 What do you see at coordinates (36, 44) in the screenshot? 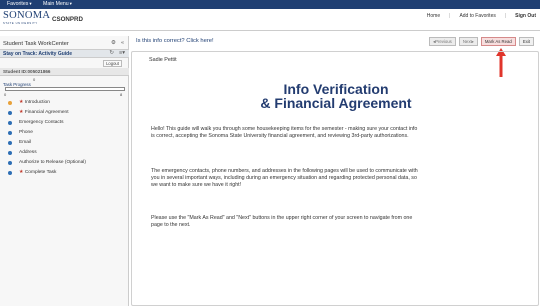
I see `panel-title: Student Task WorkCenter` at bounding box center [36, 44].